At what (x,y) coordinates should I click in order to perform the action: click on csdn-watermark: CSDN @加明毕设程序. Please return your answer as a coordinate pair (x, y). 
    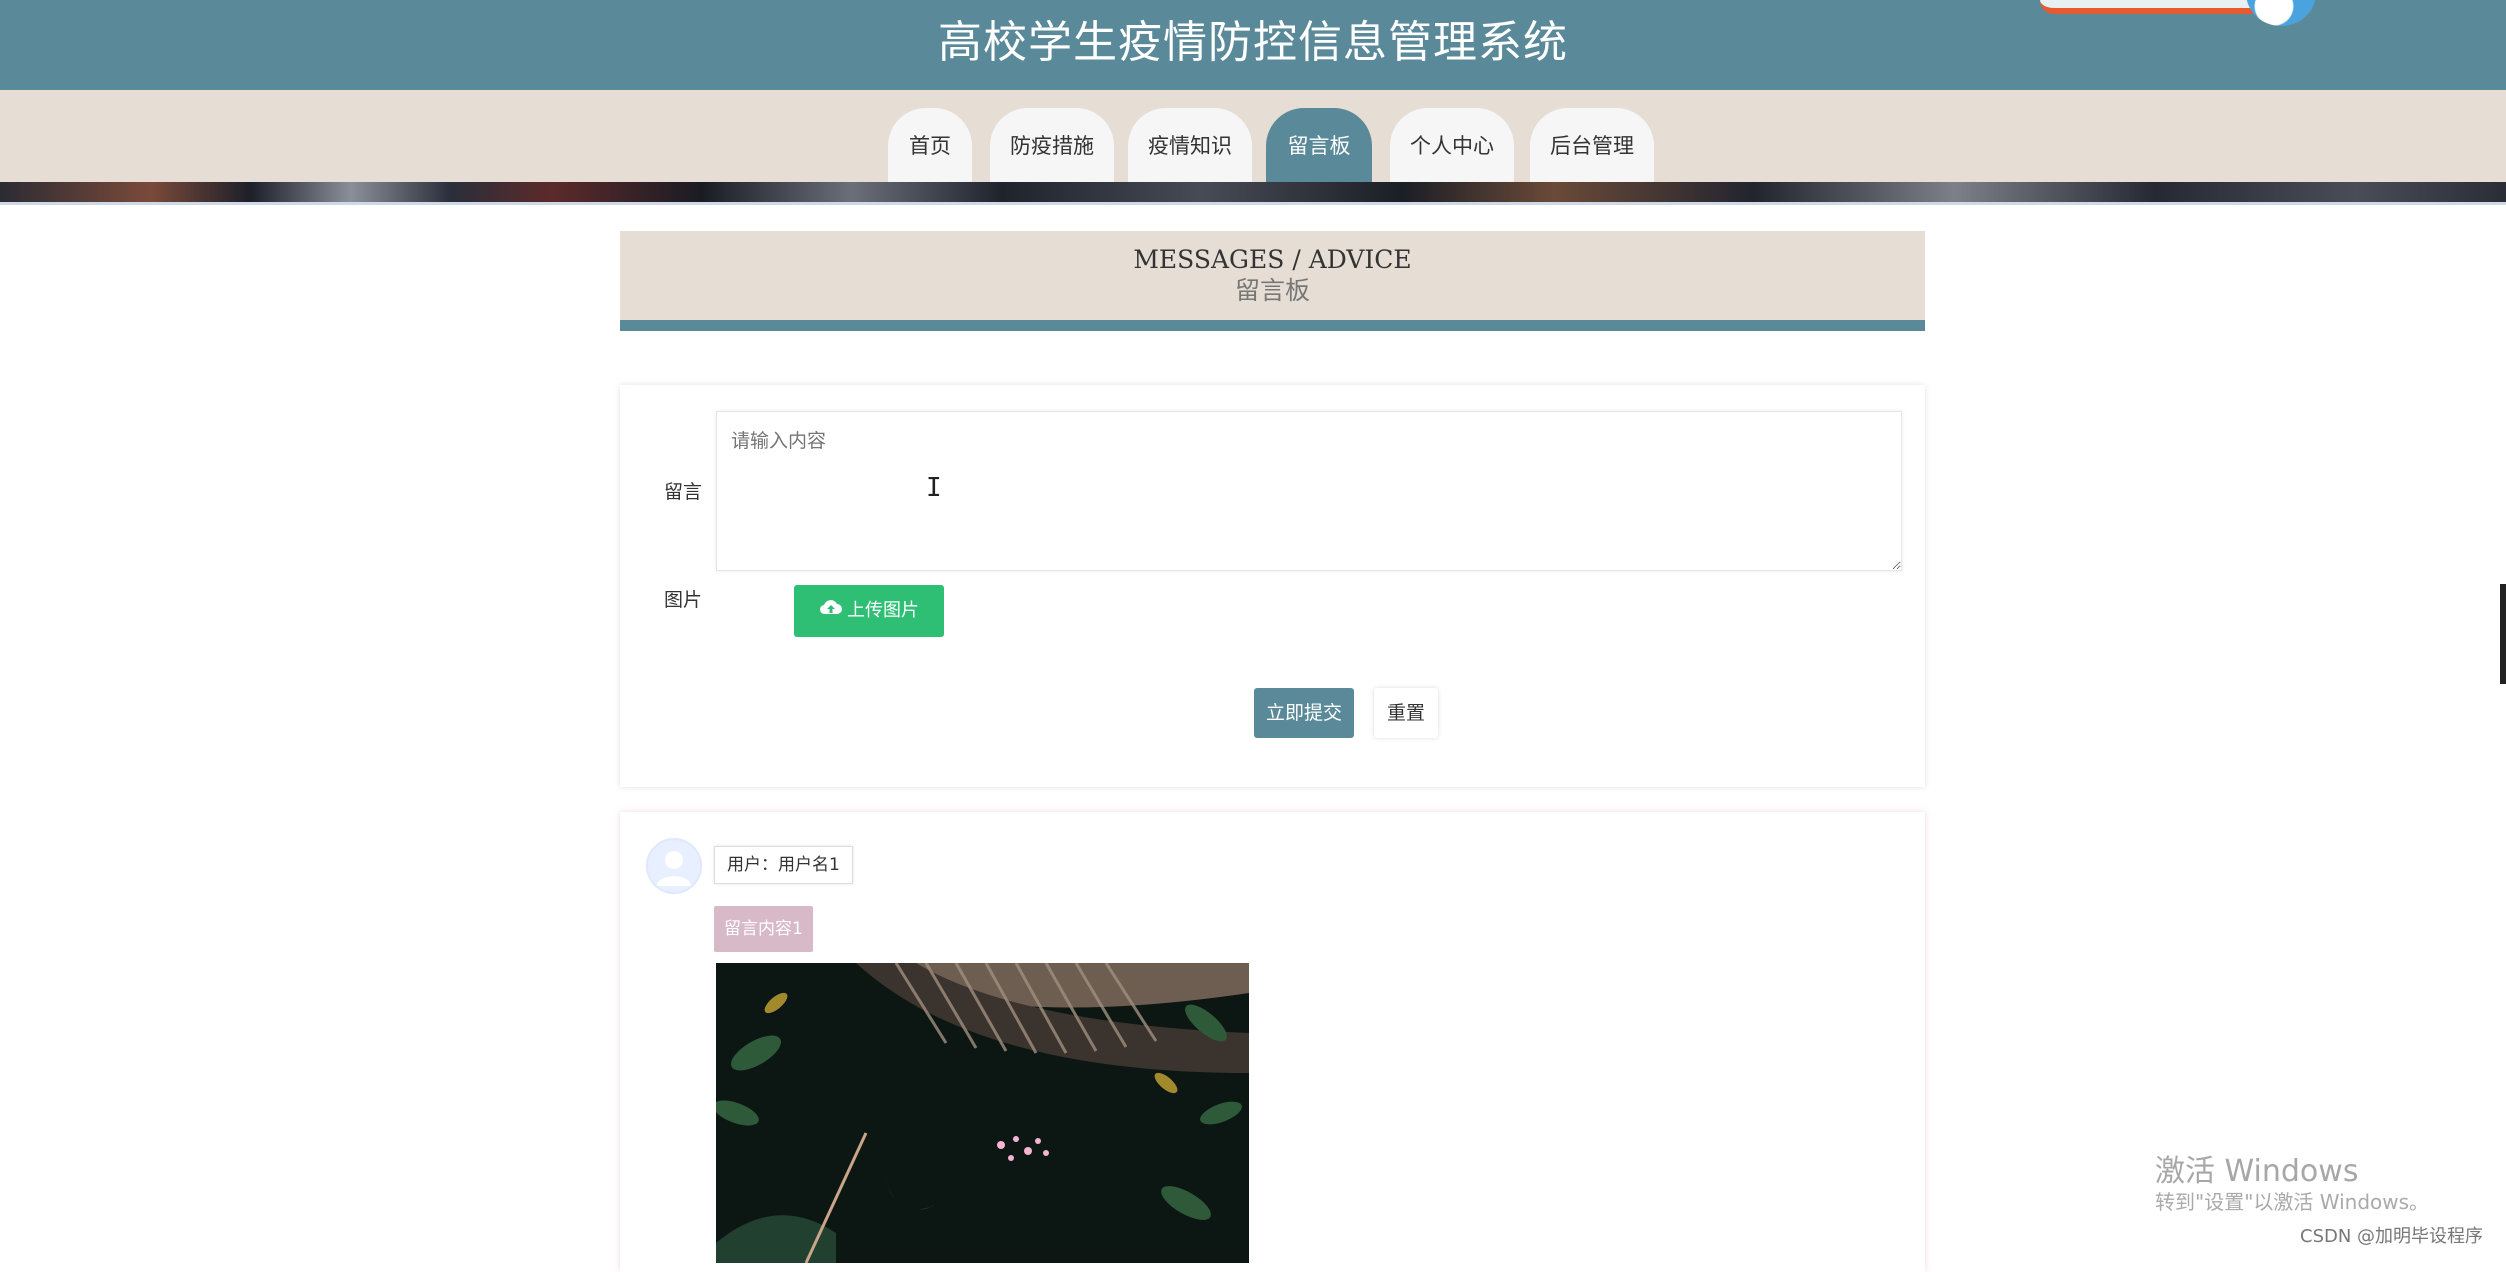
    Looking at the image, I should click on (2392, 1236).